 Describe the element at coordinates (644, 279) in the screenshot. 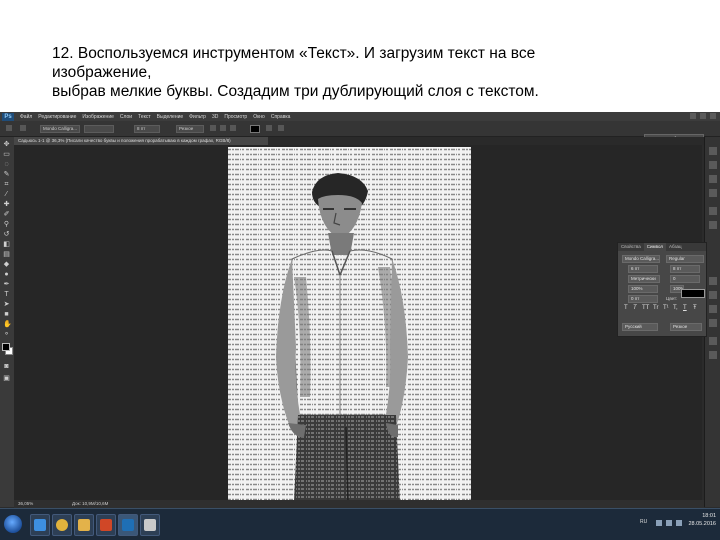

I see `char-kerning-select: Метрически` at that location.